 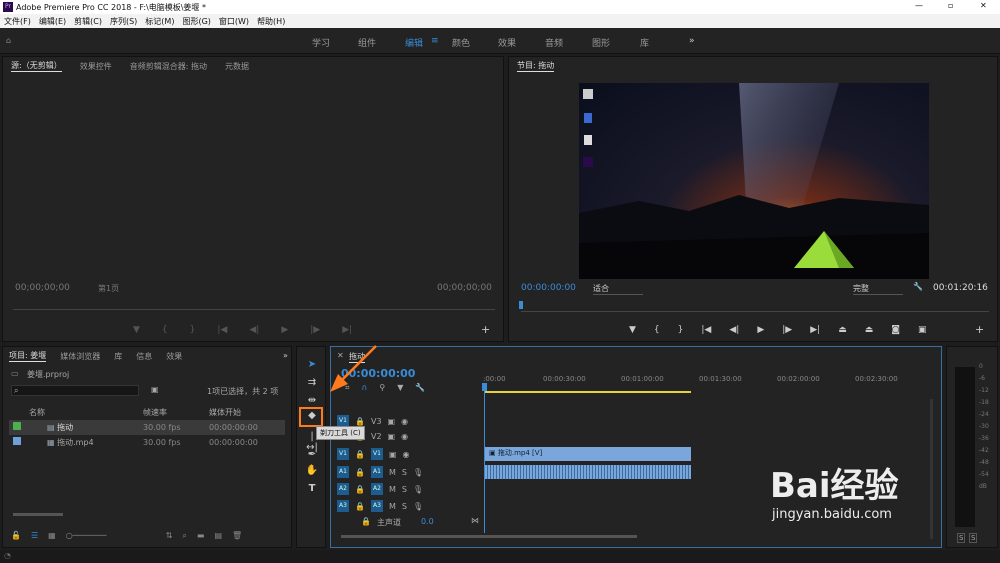 I want to click on track-target-a1: A1, so click(x=376, y=472).